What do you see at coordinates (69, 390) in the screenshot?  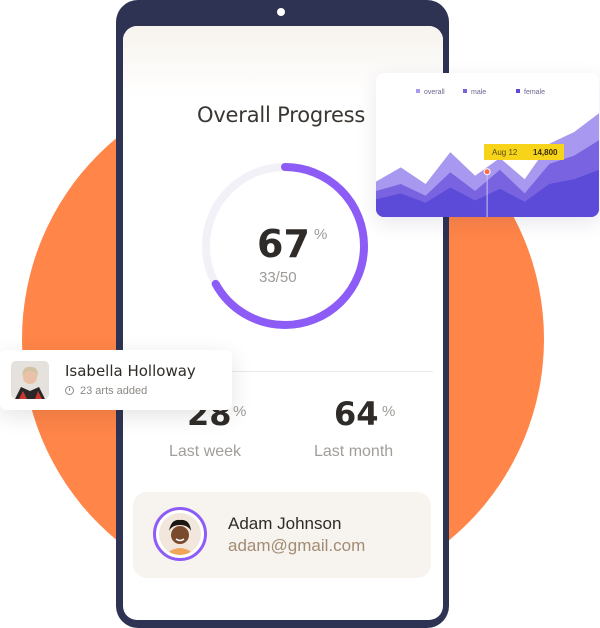 I see `clock-icon` at bounding box center [69, 390].